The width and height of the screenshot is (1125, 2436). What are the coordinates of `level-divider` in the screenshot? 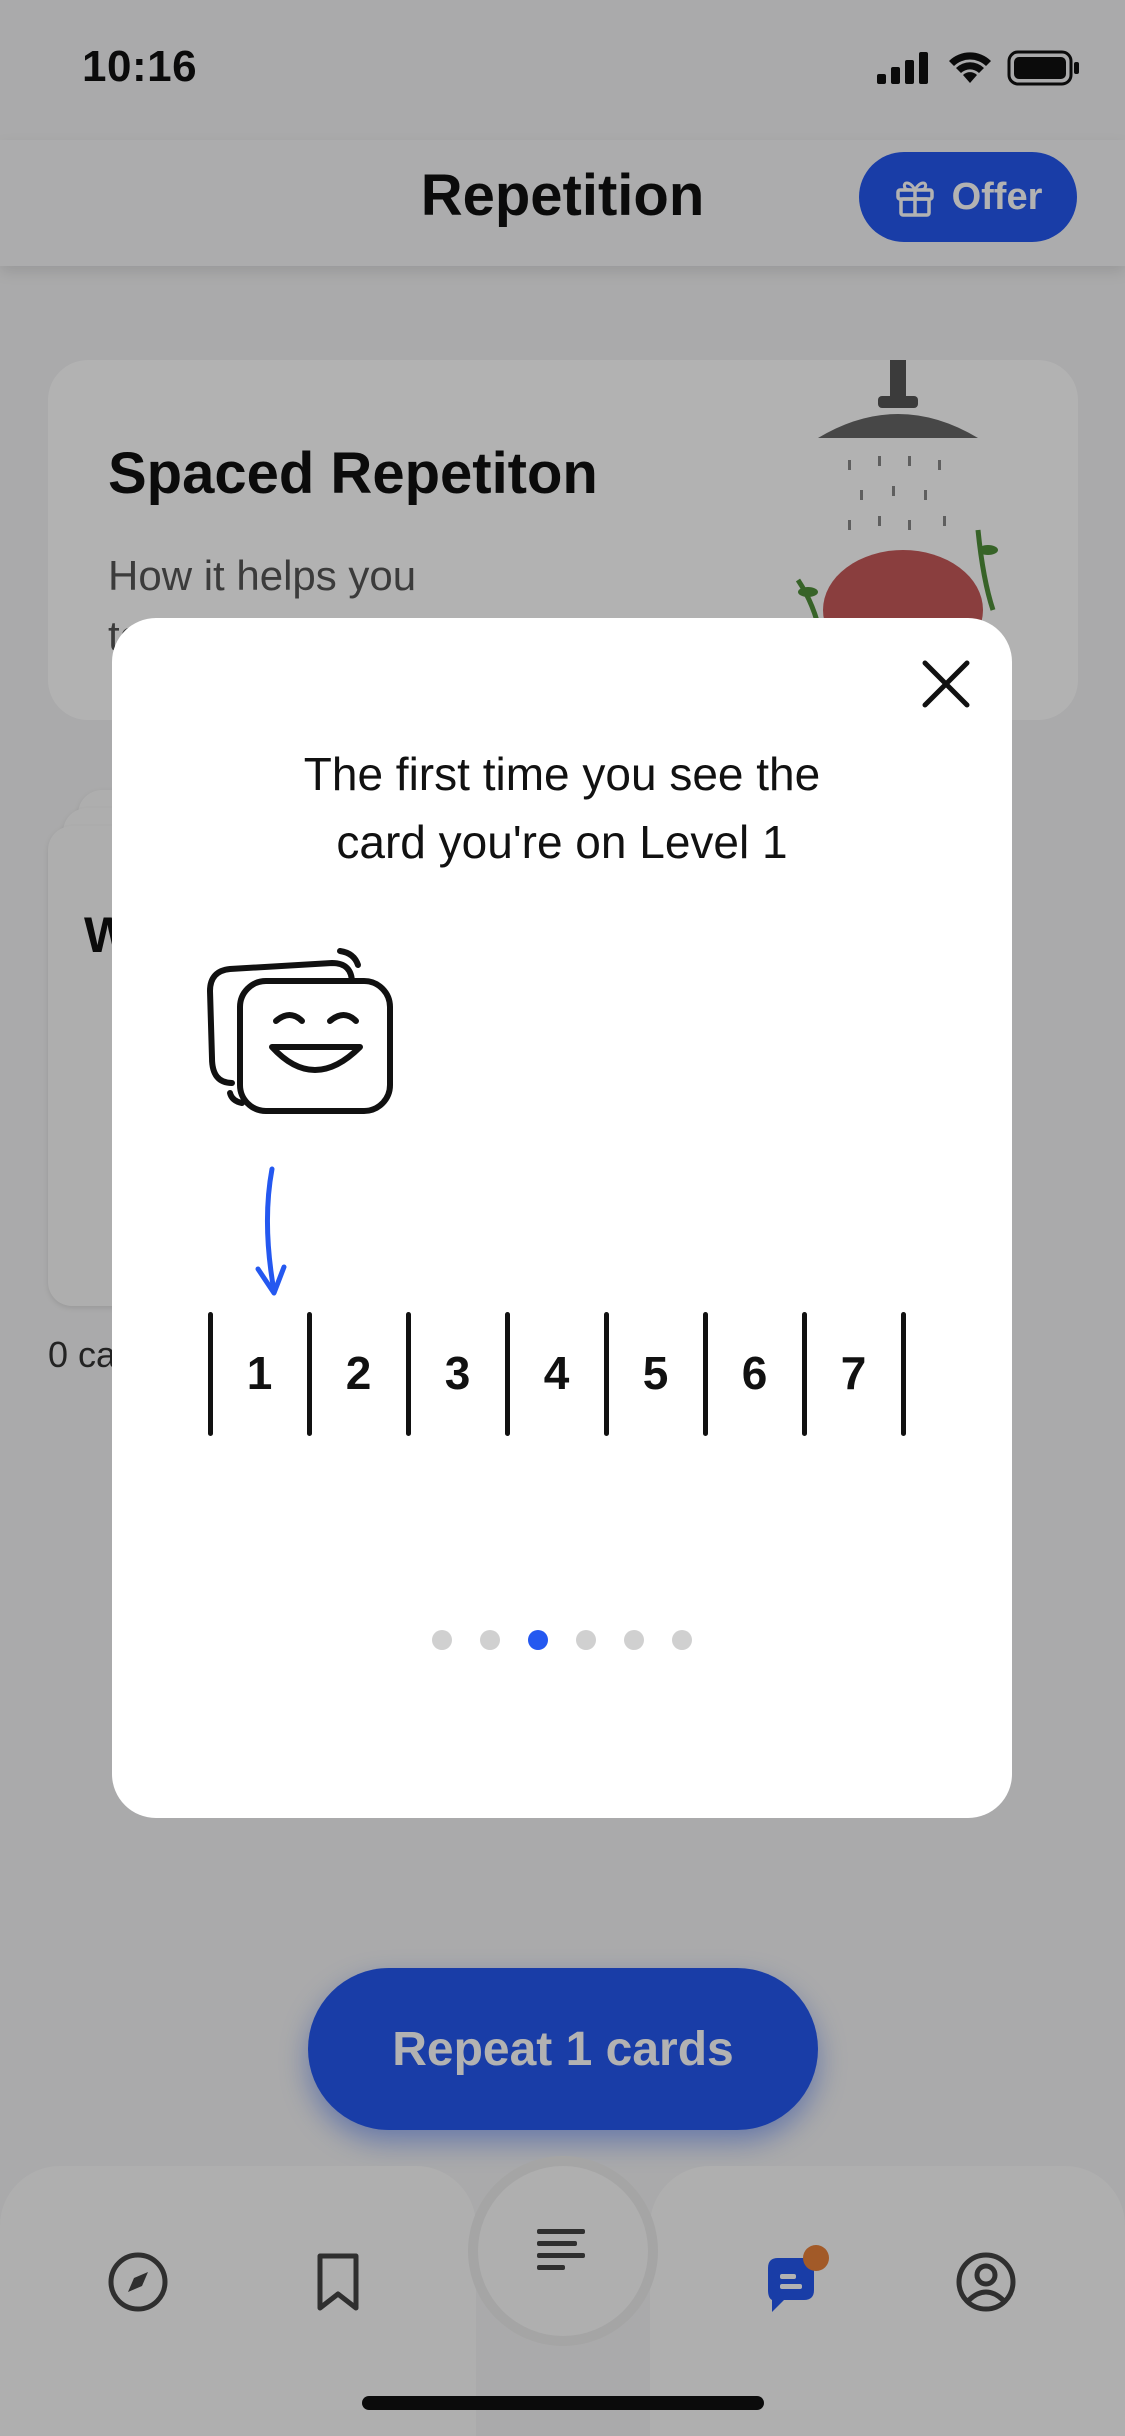 It's located at (903, 1374).